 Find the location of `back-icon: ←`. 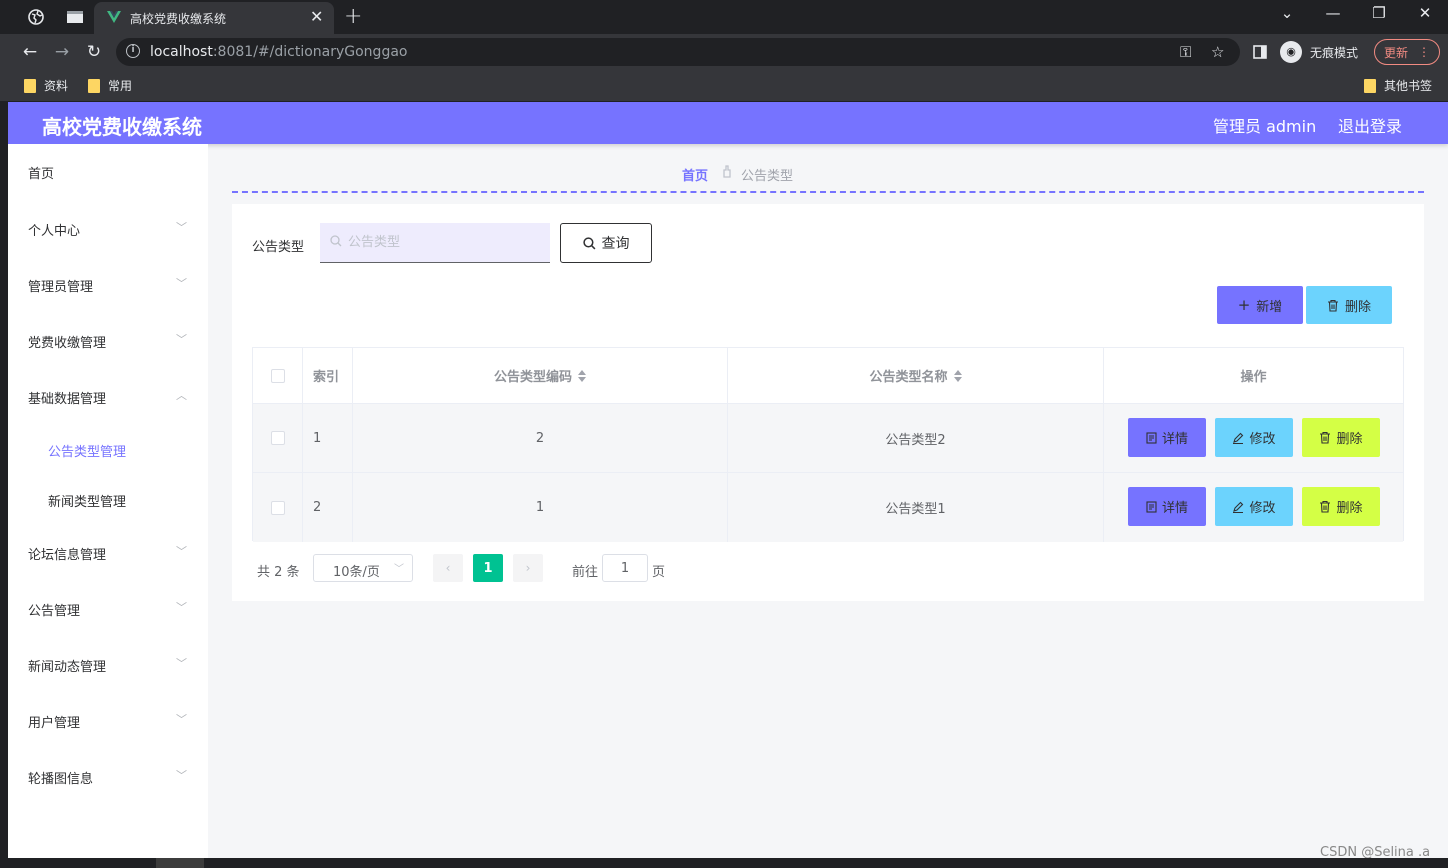

back-icon: ← is located at coordinates (30, 52).